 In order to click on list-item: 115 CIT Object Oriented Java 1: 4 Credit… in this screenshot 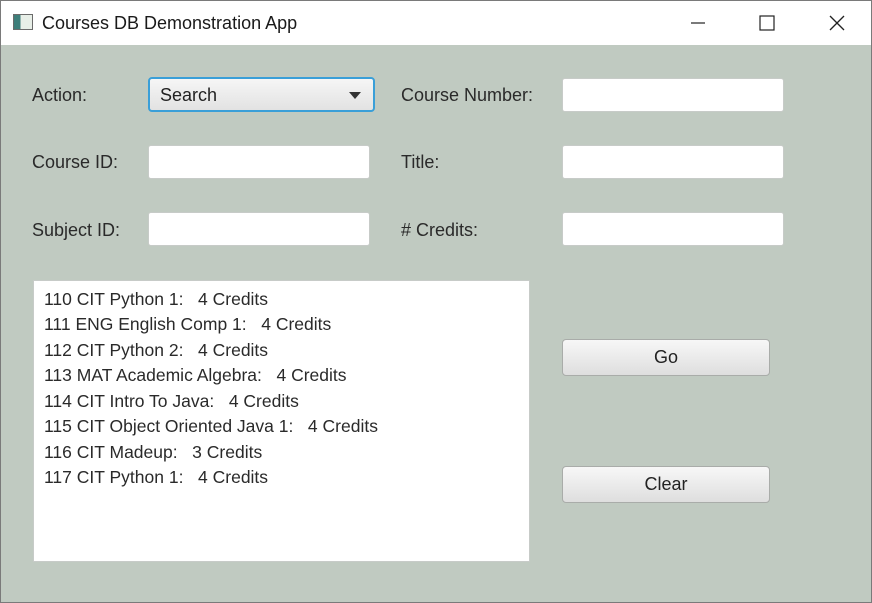, I will do `click(211, 426)`.